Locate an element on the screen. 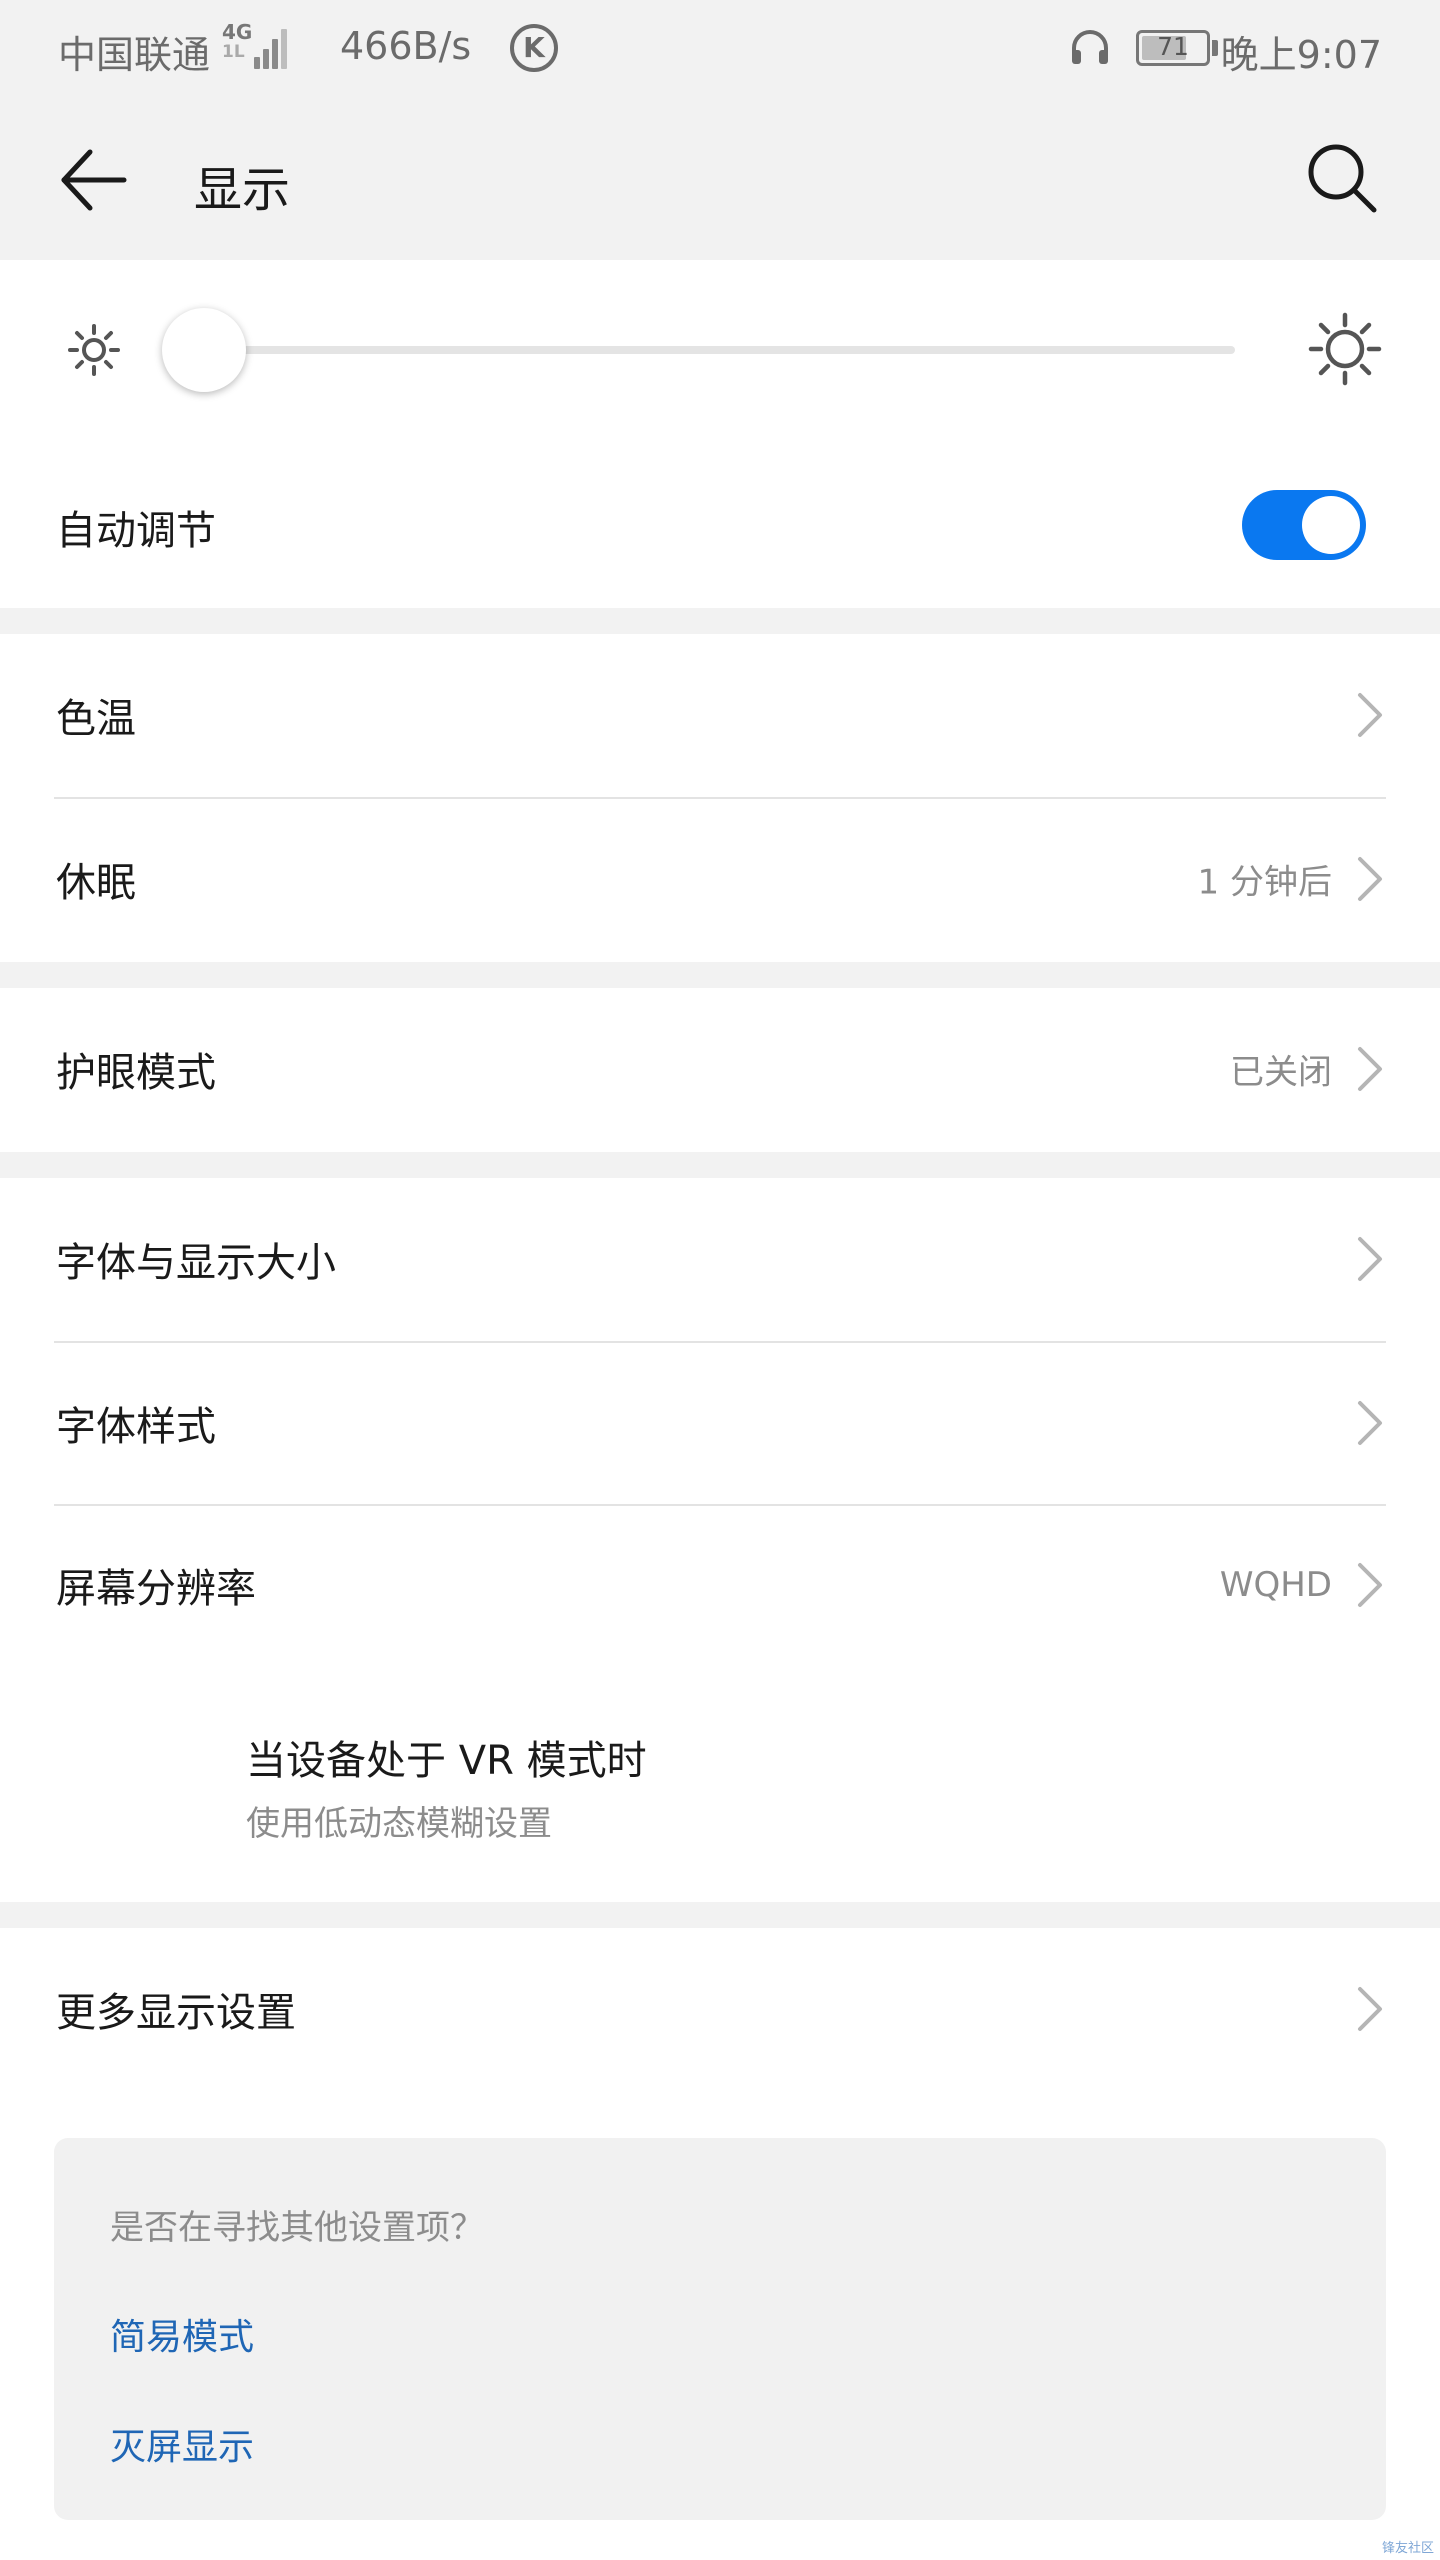 The height and width of the screenshot is (2560, 1440). battery-tip is located at coordinates (1215, 48).